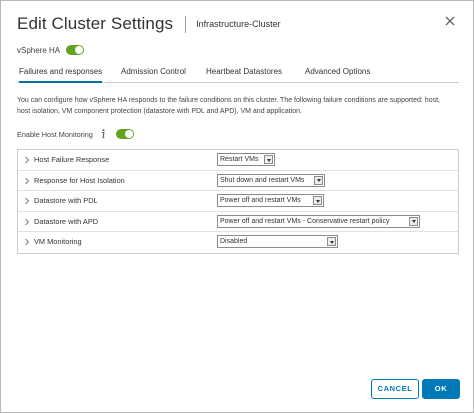 The height and width of the screenshot is (413, 474). What do you see at coordinates (75, 50) in the screenshot?
I see `vsphere-ha-toggle` at bounding box center [75, 50].